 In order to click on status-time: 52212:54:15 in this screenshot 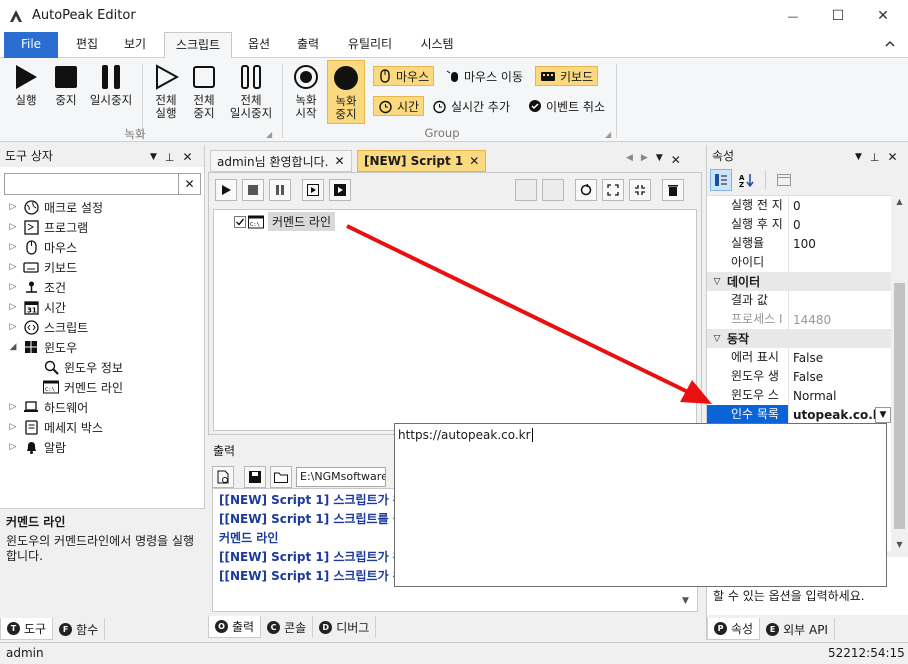, I will do `click(866, 653)`.